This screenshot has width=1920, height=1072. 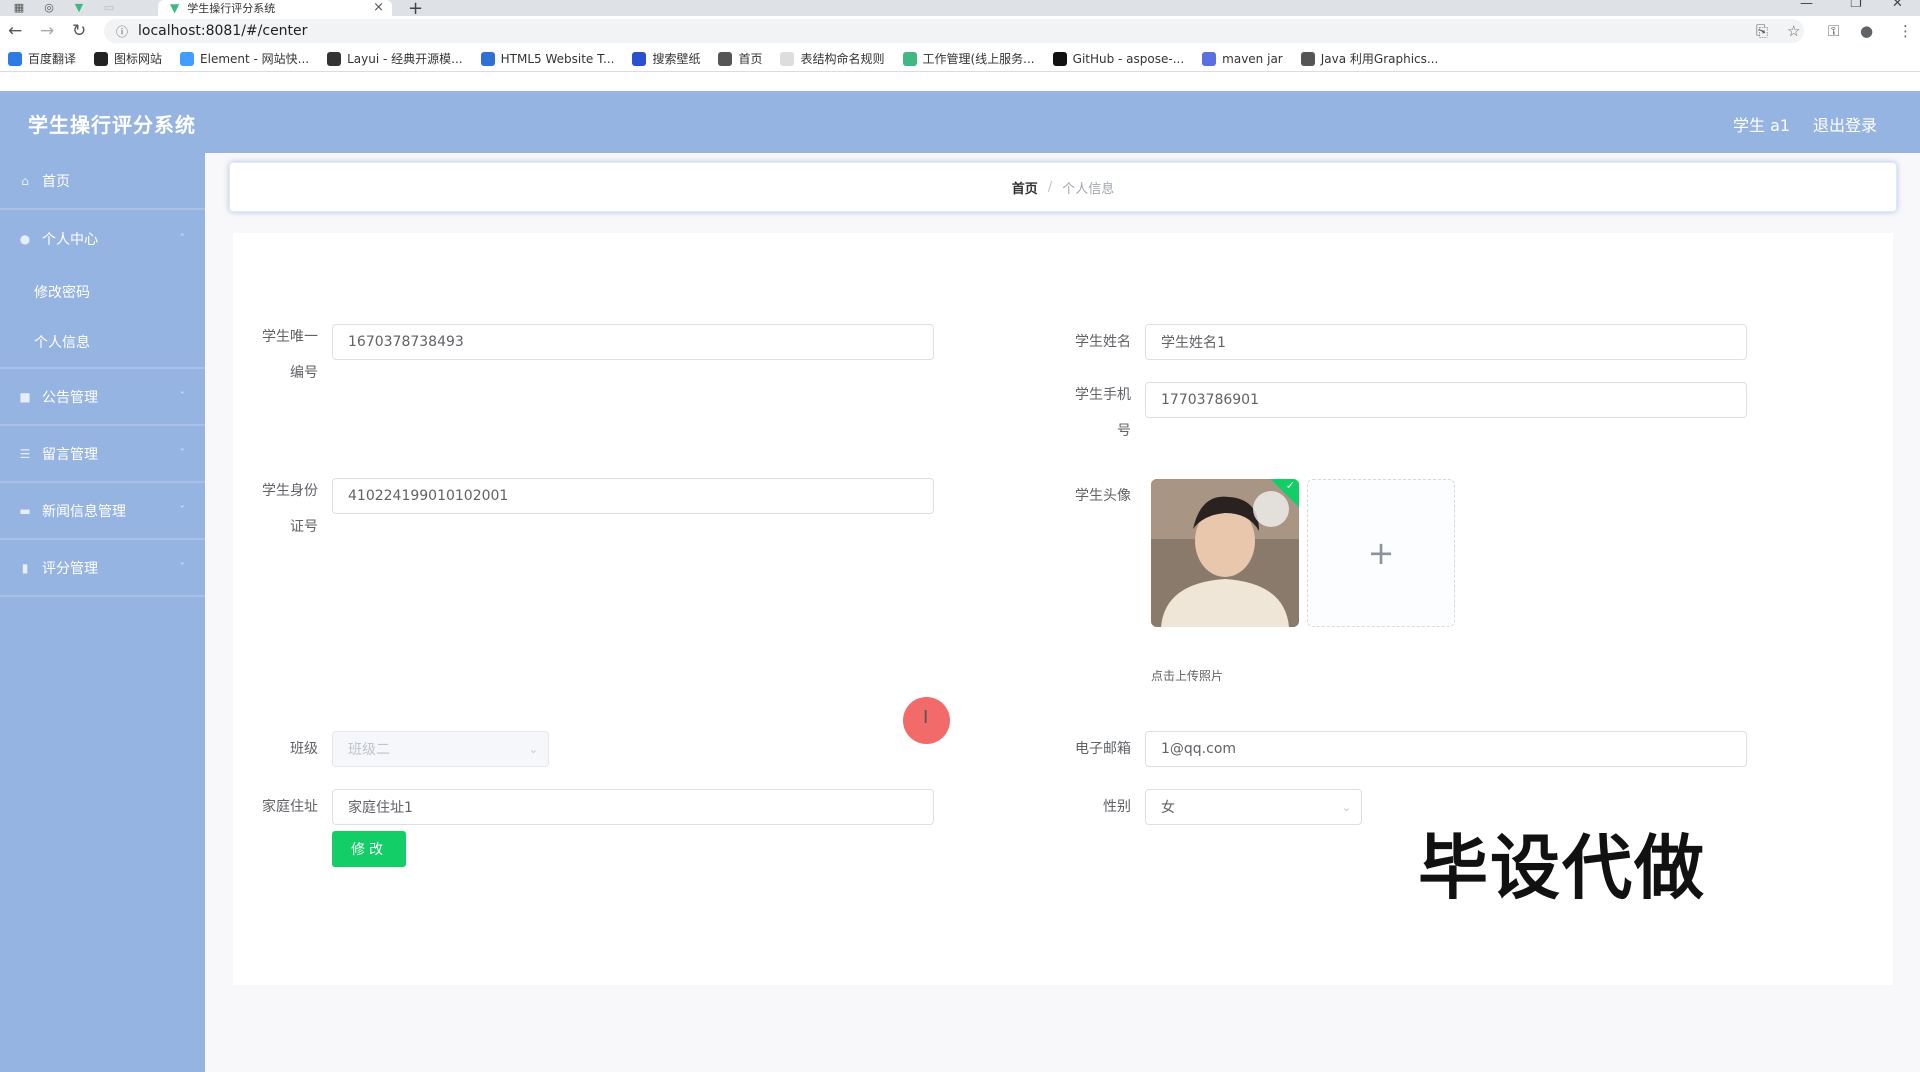 What do you see at coordinates (102, 292) in the screenshot?
I see `sidebar-item-change-password: 修改密码` at bounding box center [102, 292].